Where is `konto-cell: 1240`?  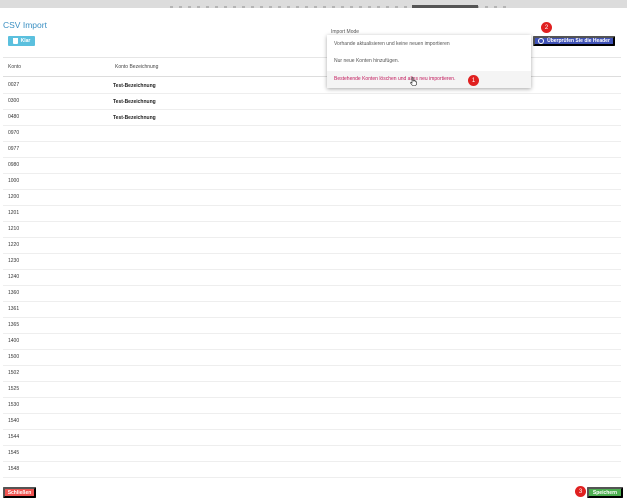 konto-cell: 1240 is located at coordinates (14, 277).